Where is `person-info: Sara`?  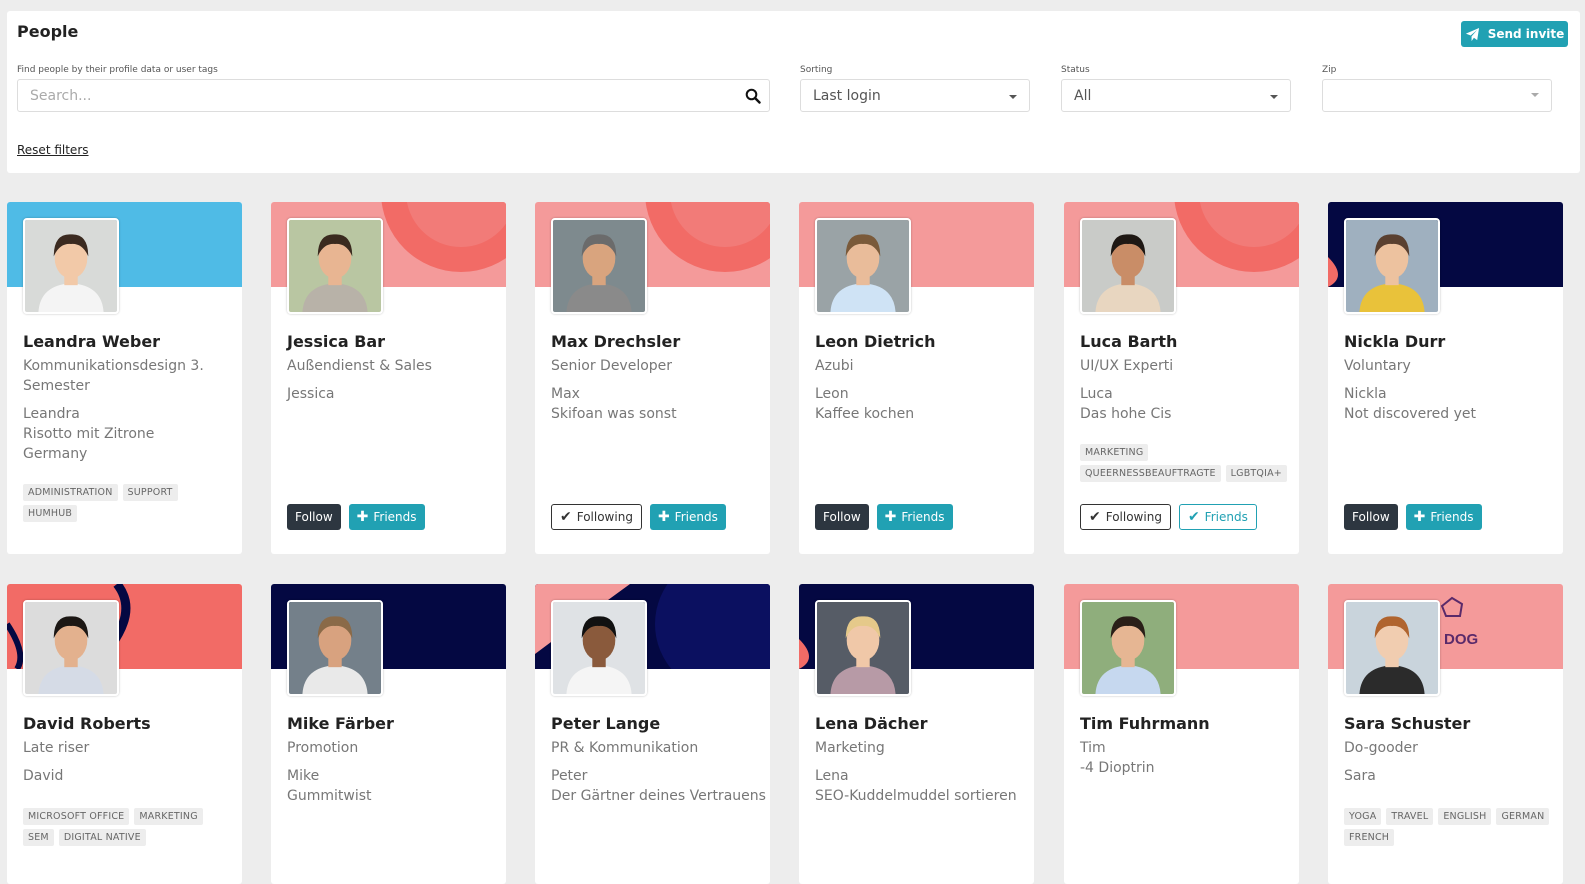 person-info: Sara is located at coordinates (1449, 776).